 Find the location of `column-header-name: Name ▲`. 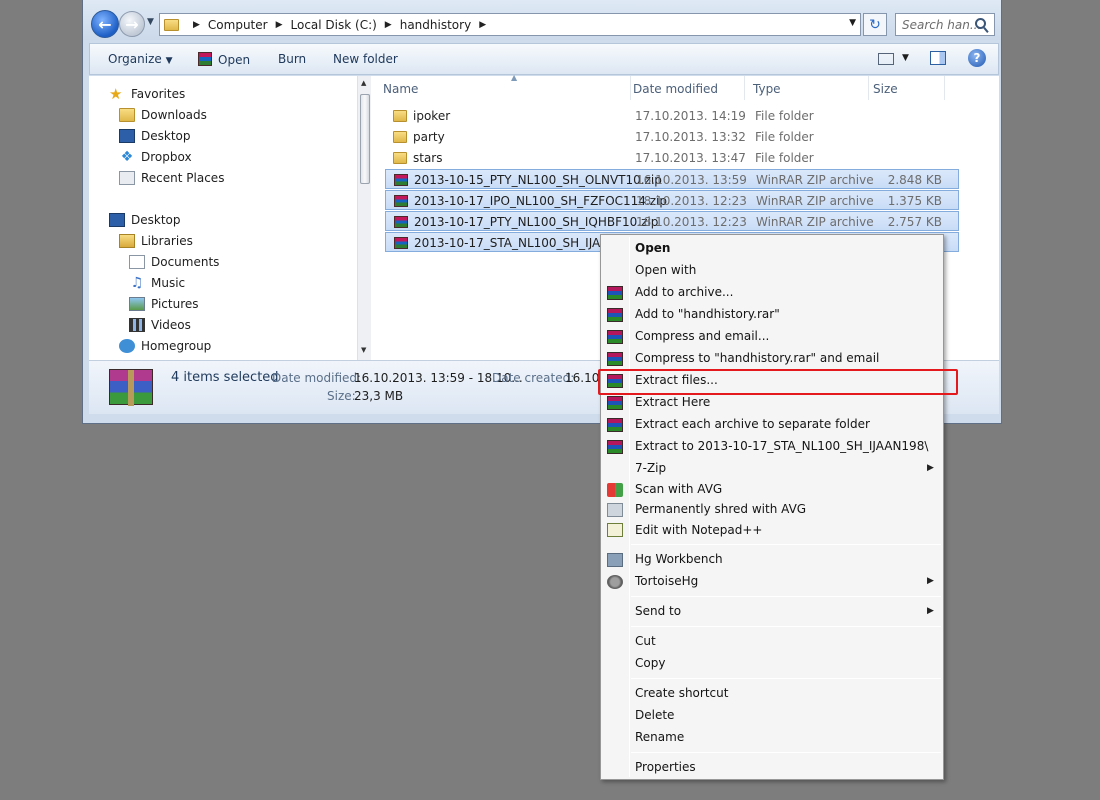

column-header-name: Name ▲ is located at coordinates (501, 86).